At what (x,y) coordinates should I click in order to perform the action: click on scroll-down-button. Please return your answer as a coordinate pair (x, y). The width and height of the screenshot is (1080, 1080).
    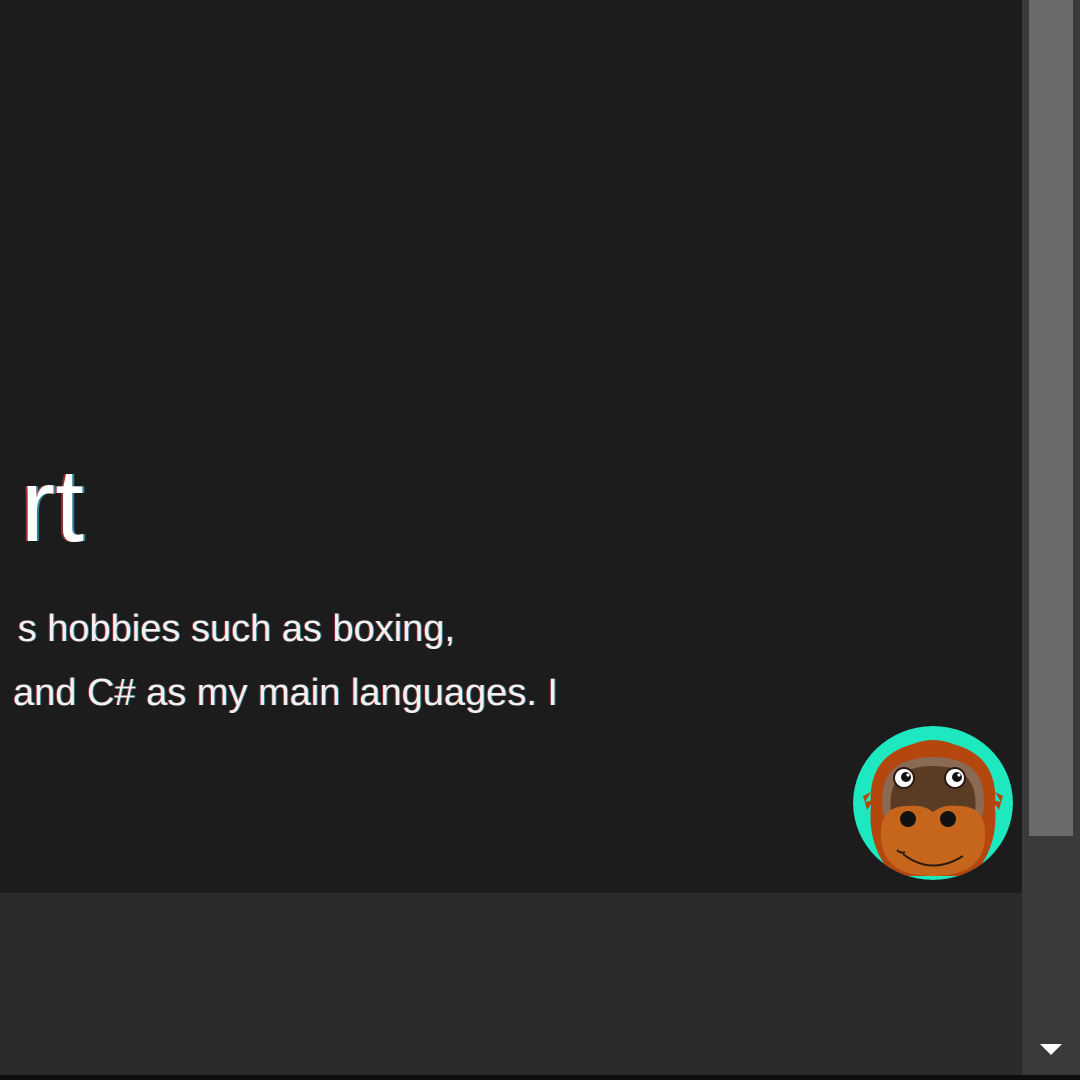
    Looking at the image, I should click on (1051, 1049).